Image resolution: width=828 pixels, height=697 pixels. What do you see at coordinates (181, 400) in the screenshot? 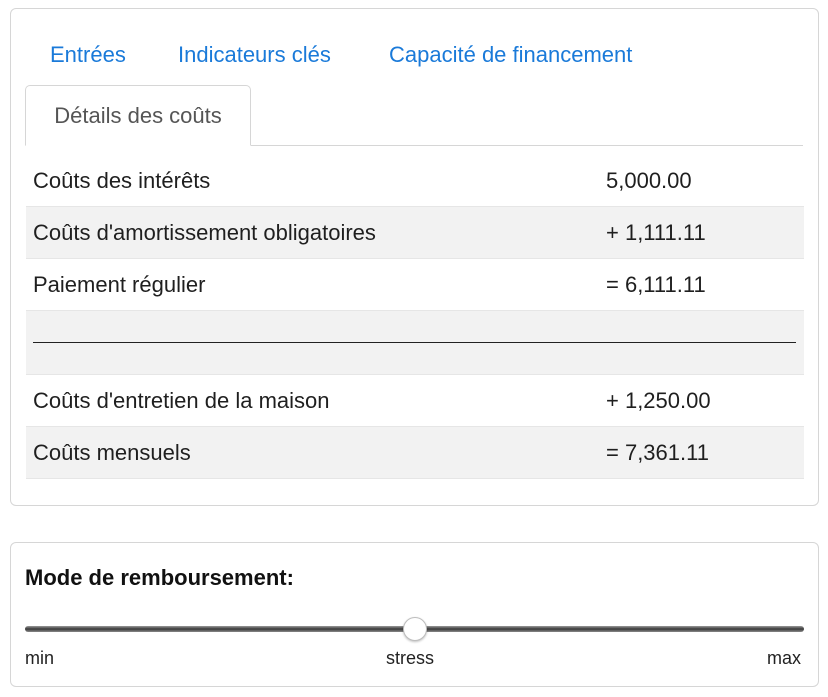
I see `row-label: Coûts d'entretien de la maison` at bounding box center [181, 400].